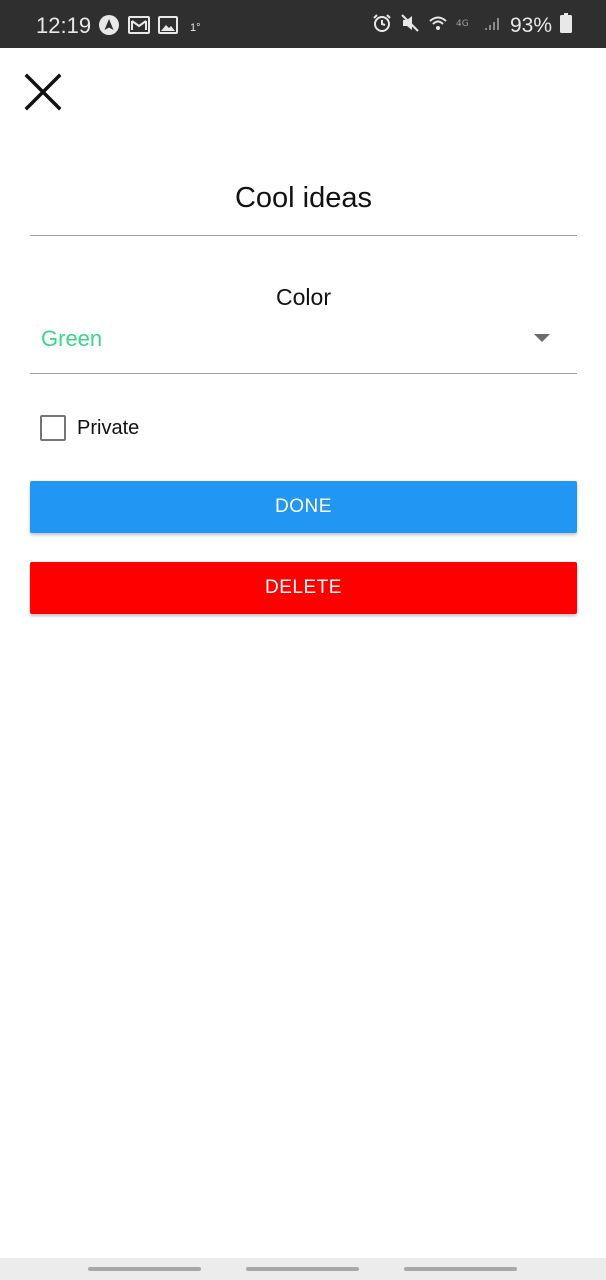 This screenshot has height=1280, width=606. I want to click on lte-icon: 4G, so click(466, 25).